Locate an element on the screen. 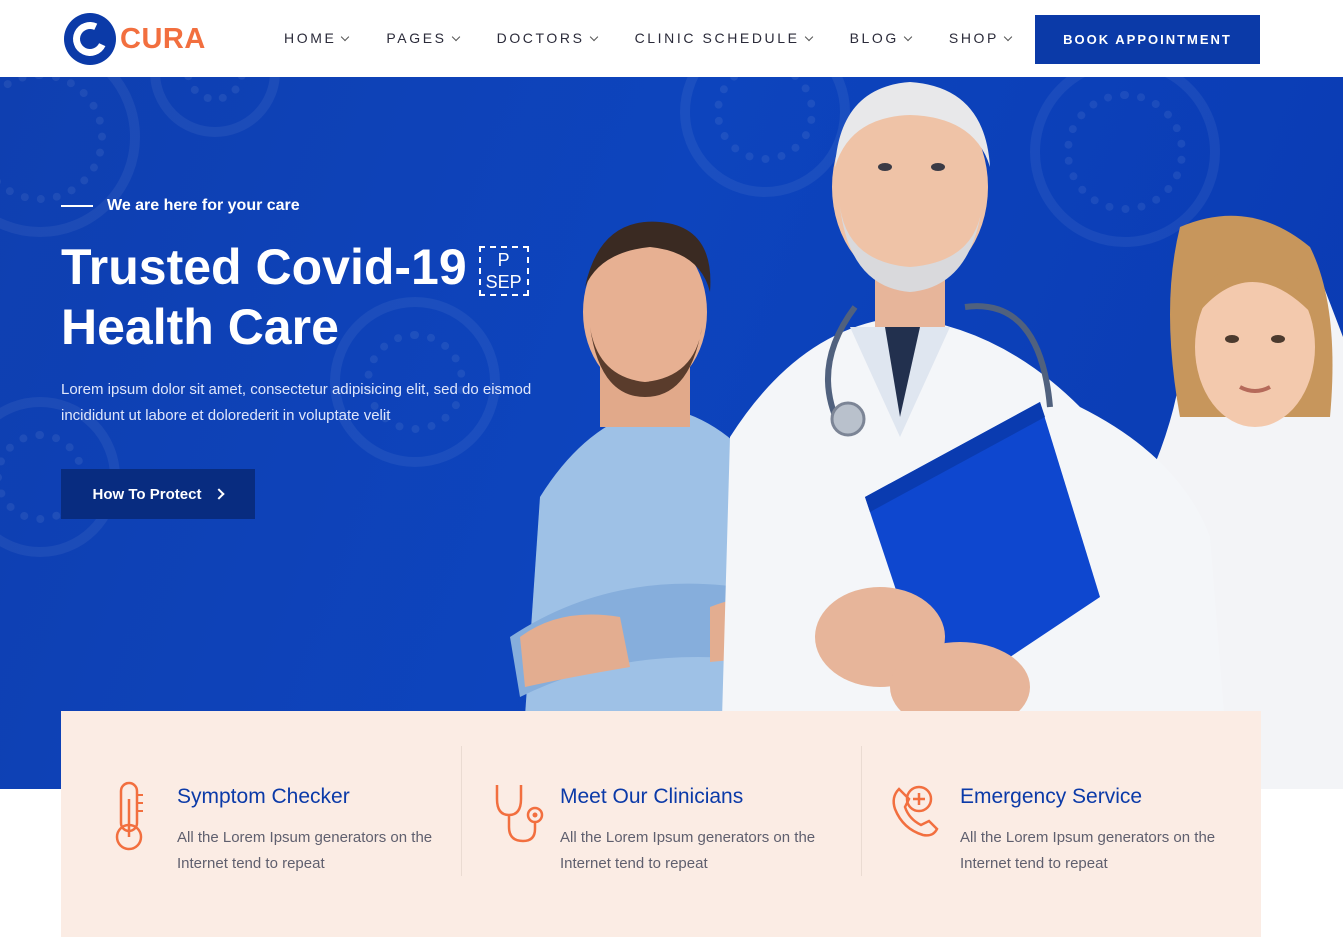 The image size is (1343, 937). nav-item-blog: BLOG is located at coordinates (881, 38).